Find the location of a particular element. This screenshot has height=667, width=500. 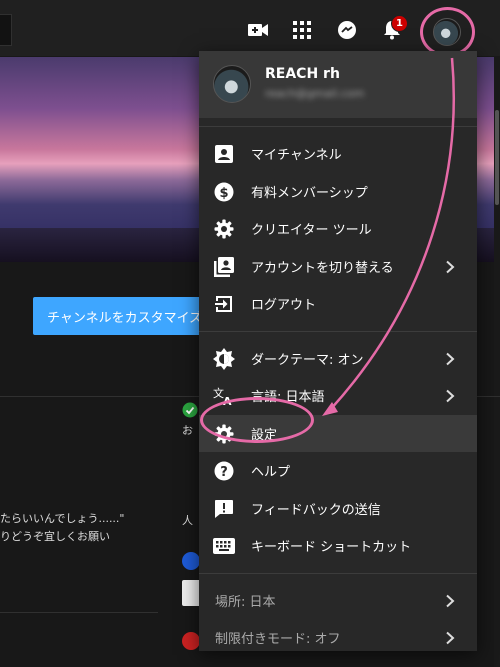

customize-channel-button: チャンネルをカスタマイズ is located at coordinates (123, 316).